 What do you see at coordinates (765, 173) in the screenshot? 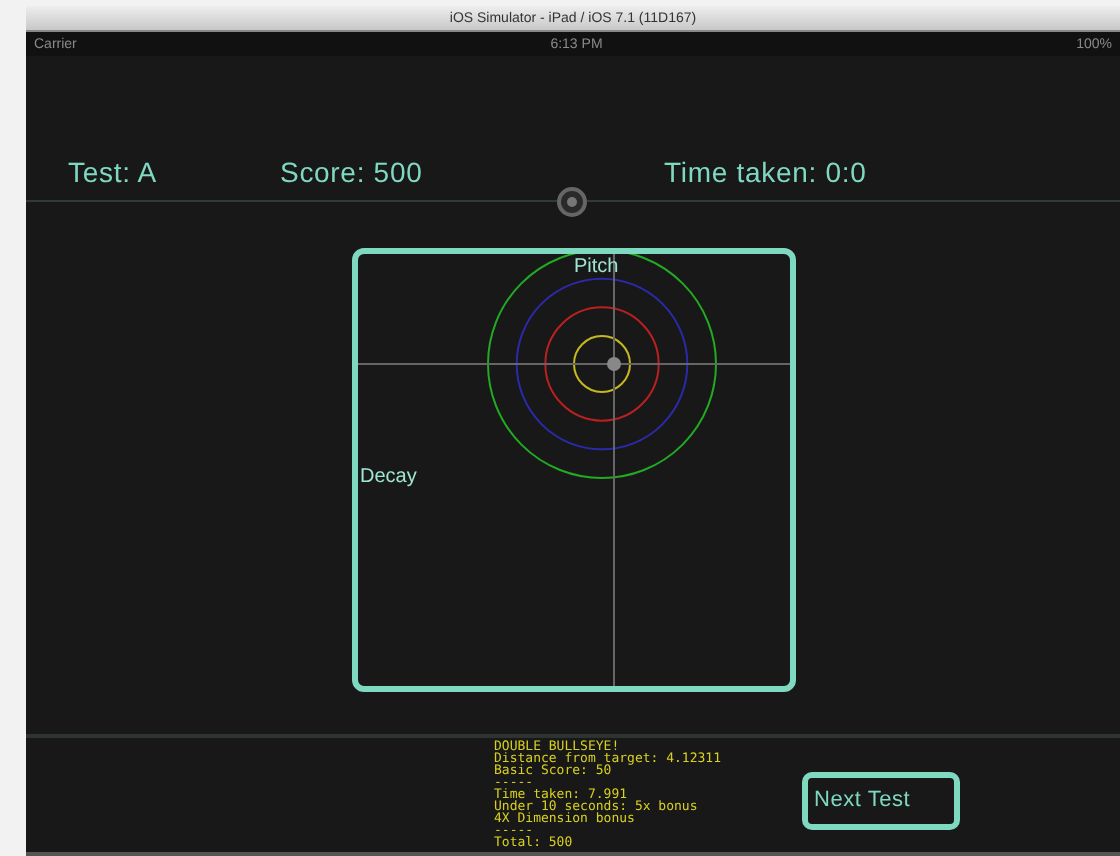
I see `time-taken-label: Time taken: 0:0` at bounding box center [765, 173].